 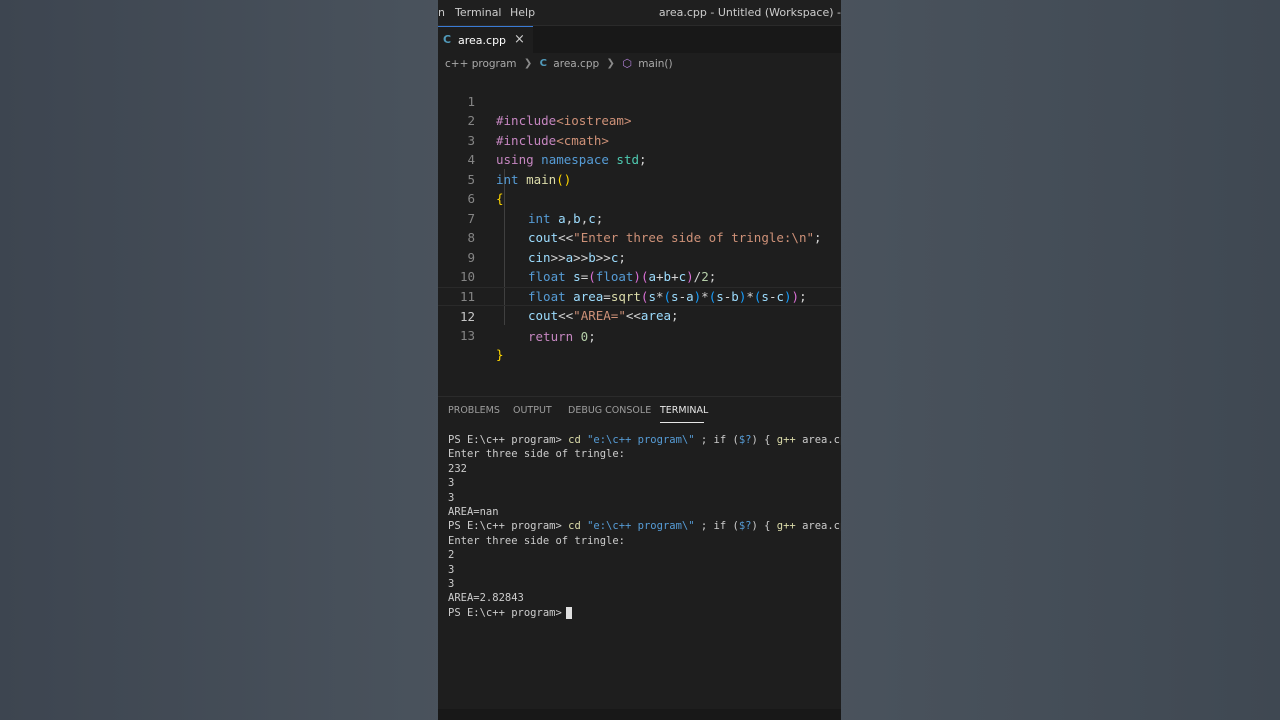 What do you see at coordinates (639, 39) in the screenshot?
I see `editor-tab-bar: C area.cpp ×` at bounding box center [639, 39].